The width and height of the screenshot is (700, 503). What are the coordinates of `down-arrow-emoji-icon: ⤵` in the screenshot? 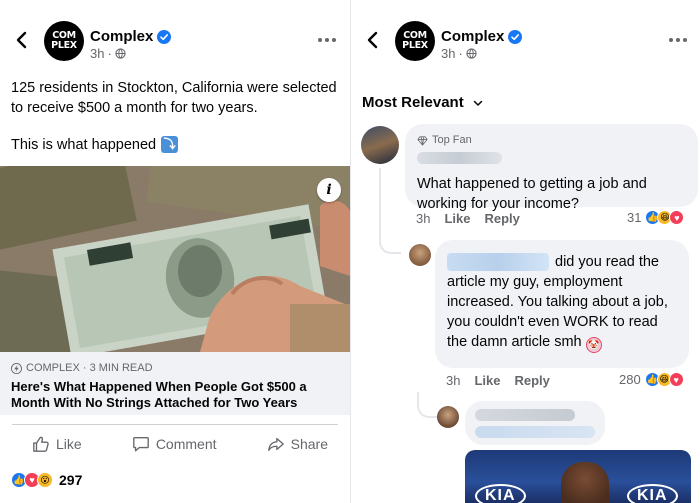 It's located at (170, 144).